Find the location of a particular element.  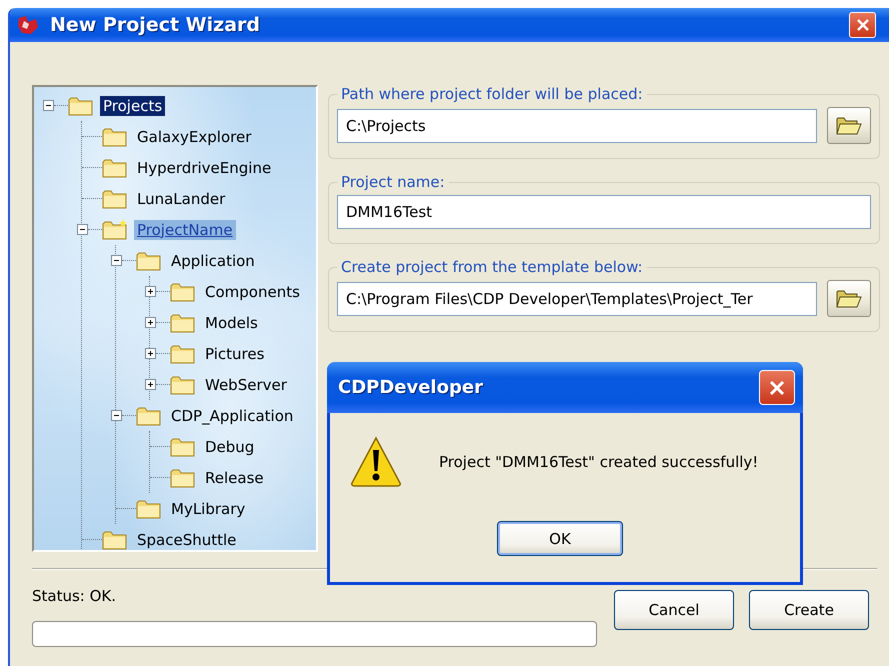

tree-item: Projects is located at coordinates (133, 106).